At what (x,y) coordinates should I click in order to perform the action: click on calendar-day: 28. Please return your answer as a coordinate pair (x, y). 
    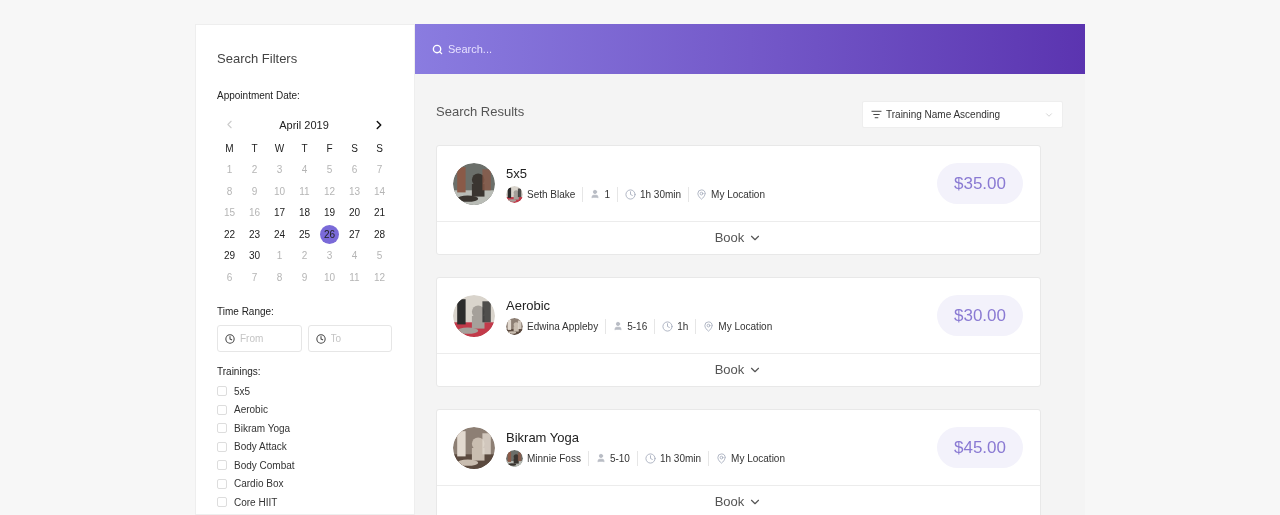
    Looking at the image, I should click on (379, 234).